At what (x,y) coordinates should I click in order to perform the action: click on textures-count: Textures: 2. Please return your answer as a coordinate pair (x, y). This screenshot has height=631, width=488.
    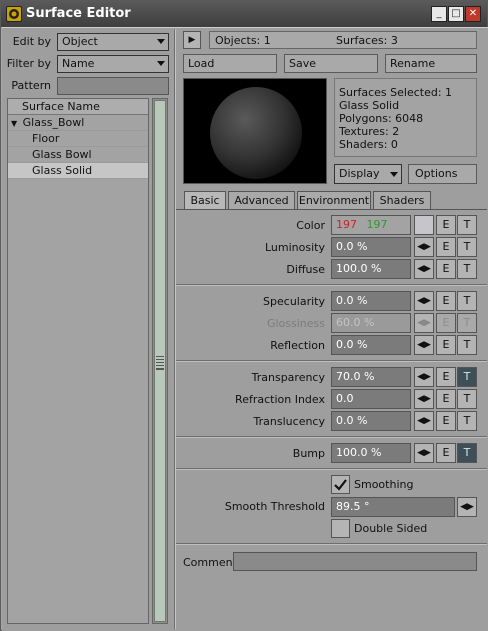
    Looking at the image, I should click on (369, 131).